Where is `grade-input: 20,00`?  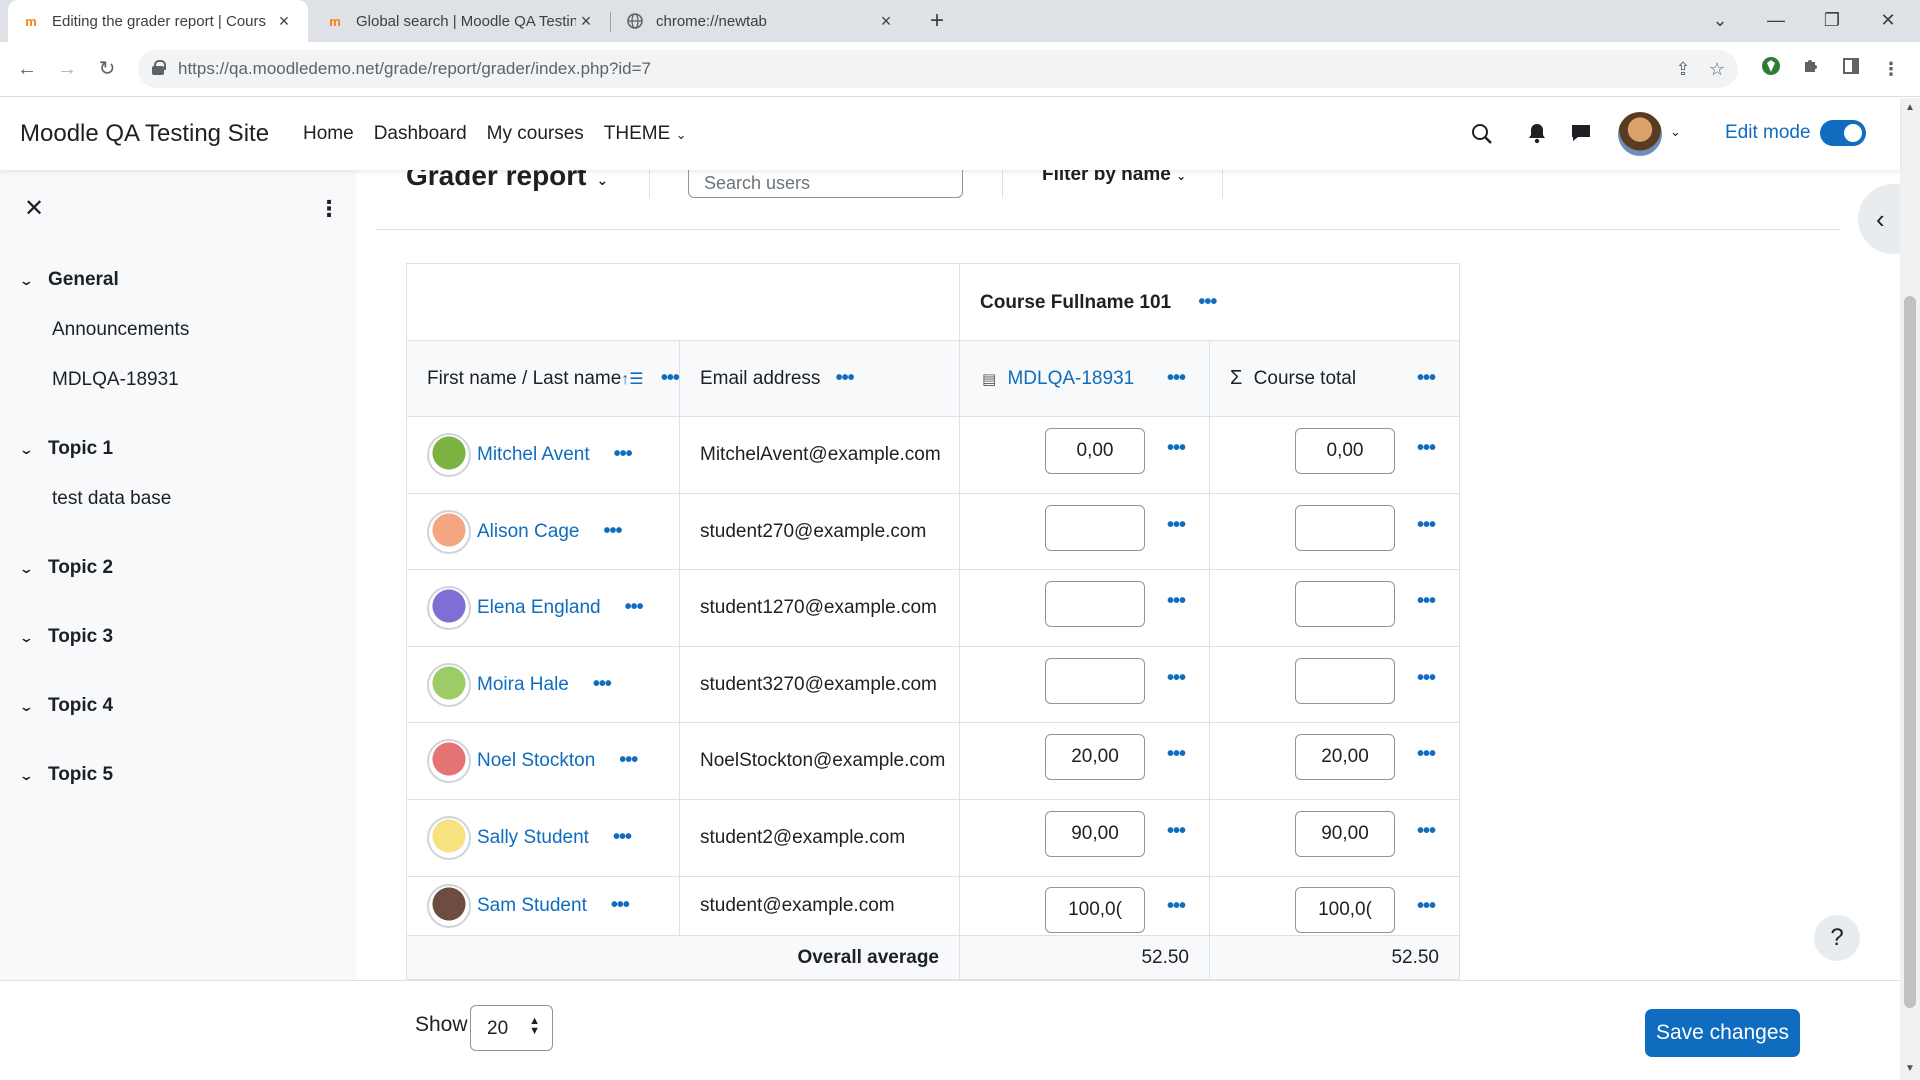
grade-input: 20,00 is located at coordinates (1095, 757).